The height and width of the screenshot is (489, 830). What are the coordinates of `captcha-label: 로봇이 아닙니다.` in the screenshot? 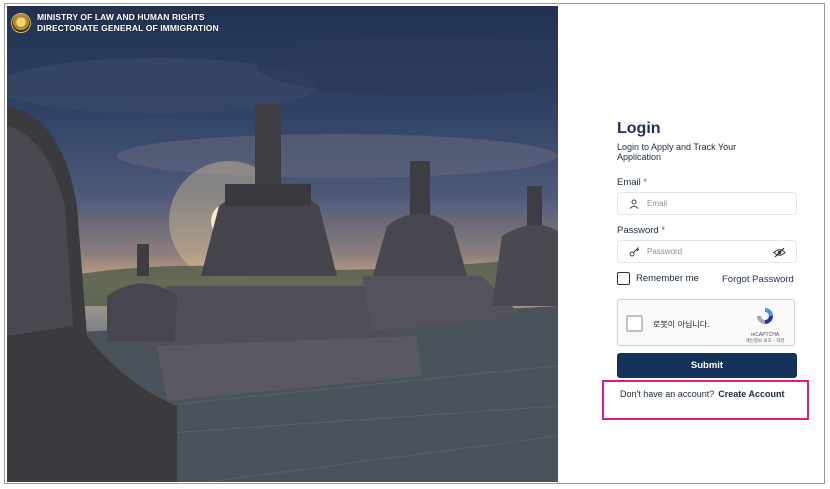 It's located at (681, 324).